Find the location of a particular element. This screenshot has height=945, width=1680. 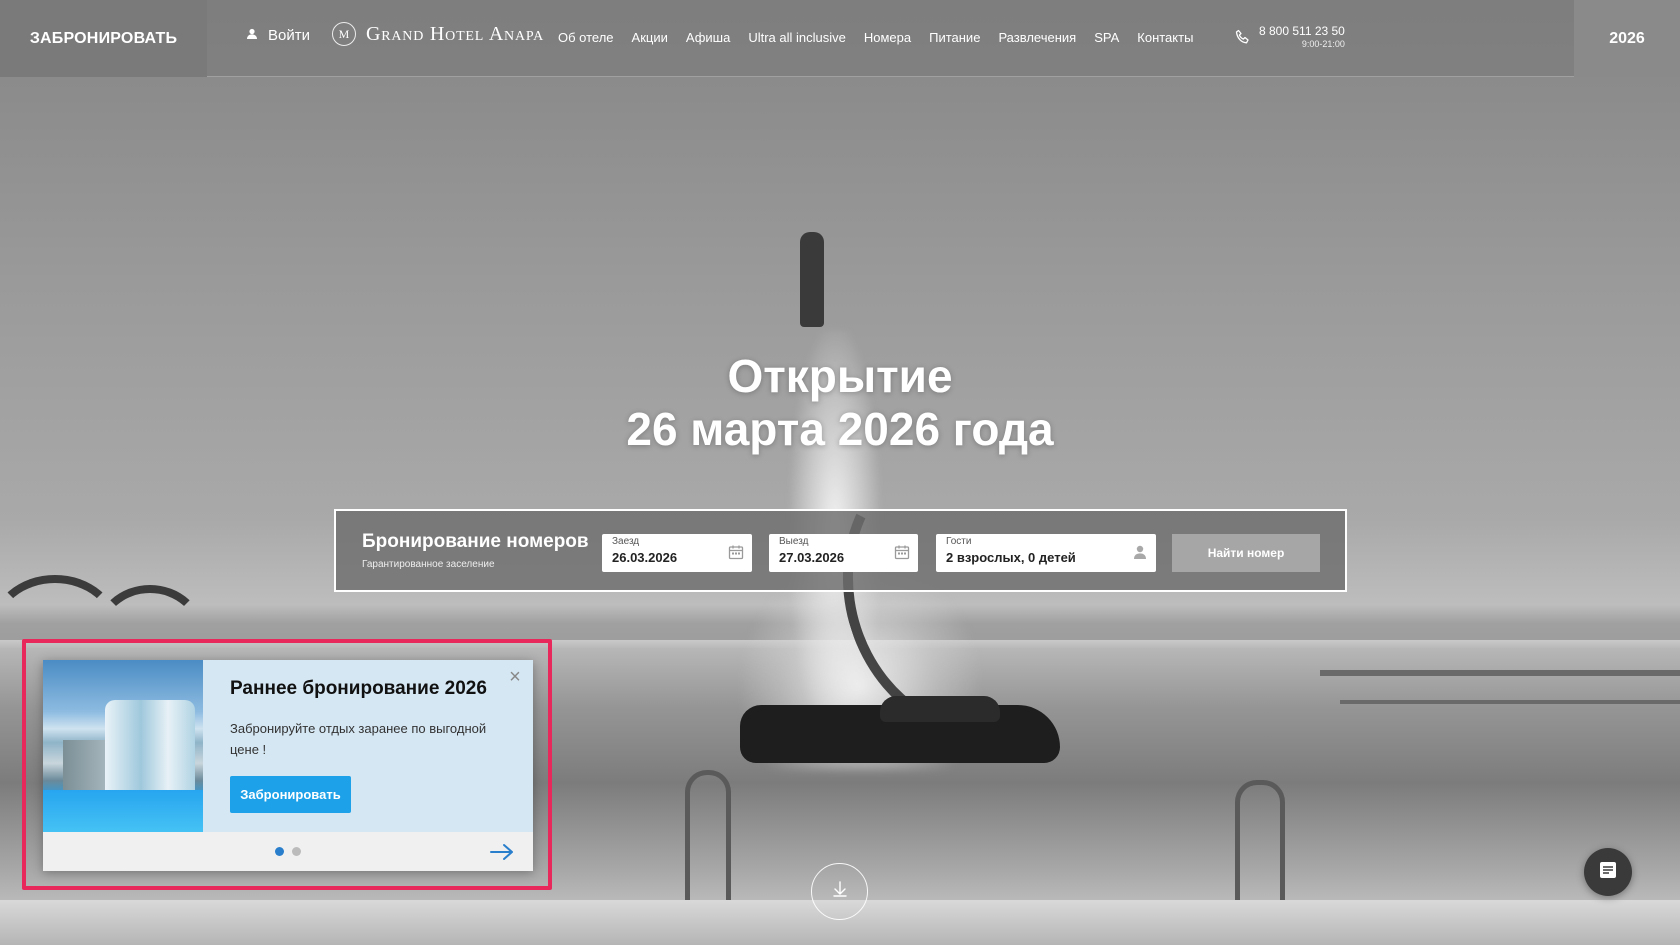

slide-dots is located at coordinates (288, 851).